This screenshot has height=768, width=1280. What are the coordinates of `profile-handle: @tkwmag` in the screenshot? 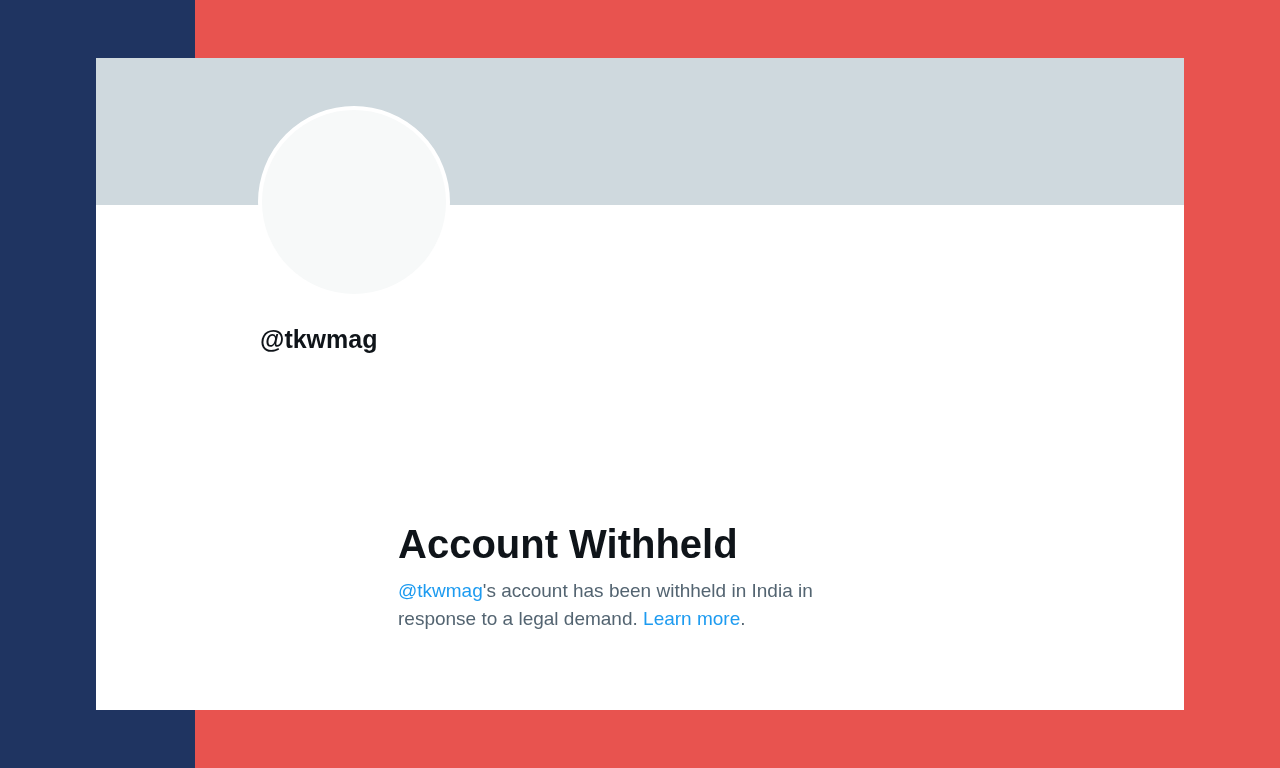 It's located at (319, 339).